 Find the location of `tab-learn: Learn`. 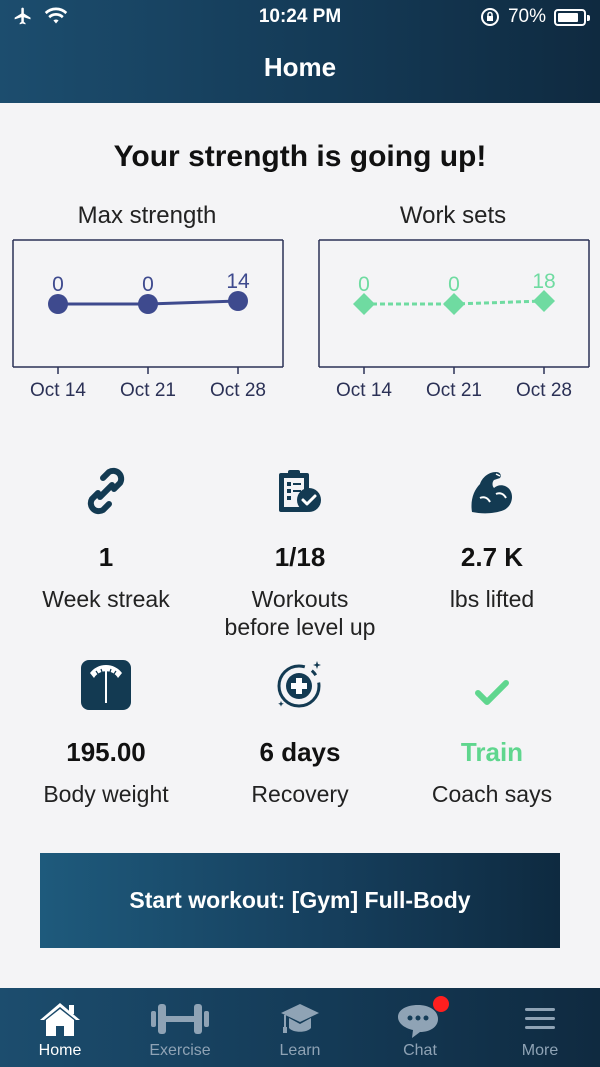

tab-learn: Learn is located at coordinates (300, 1027).